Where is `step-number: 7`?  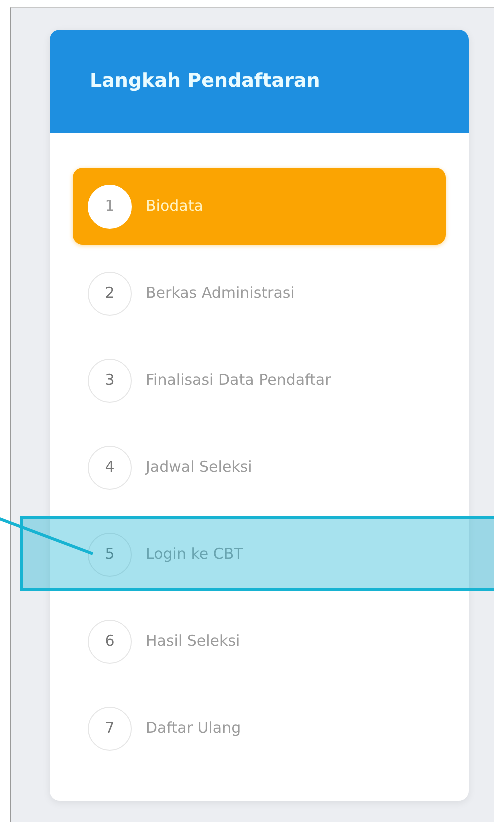
step-number: 7 is located at coordinates (110, 728).